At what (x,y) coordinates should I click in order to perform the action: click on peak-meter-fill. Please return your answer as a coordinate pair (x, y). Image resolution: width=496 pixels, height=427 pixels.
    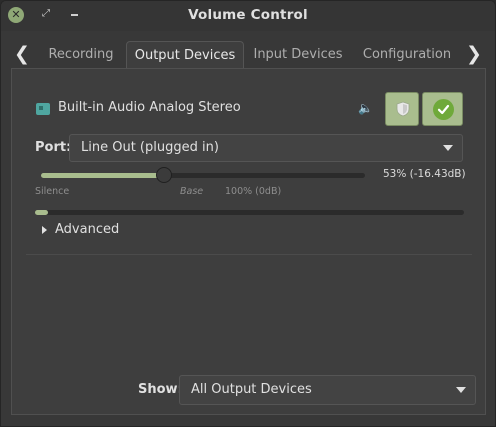
    Looking at the image, I should click on (41, 212).